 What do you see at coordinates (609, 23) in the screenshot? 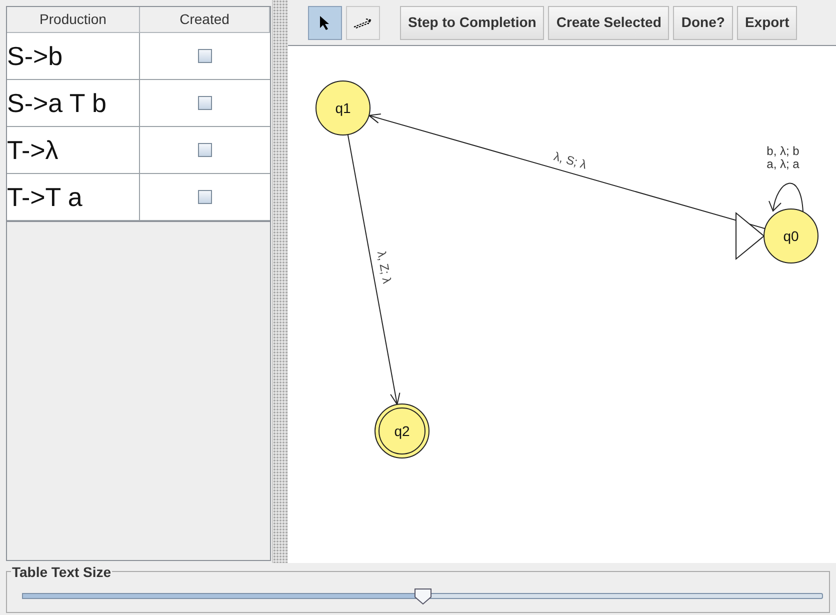
I see `toolbar-button: Create Selected` at bounding box center [609, 23].